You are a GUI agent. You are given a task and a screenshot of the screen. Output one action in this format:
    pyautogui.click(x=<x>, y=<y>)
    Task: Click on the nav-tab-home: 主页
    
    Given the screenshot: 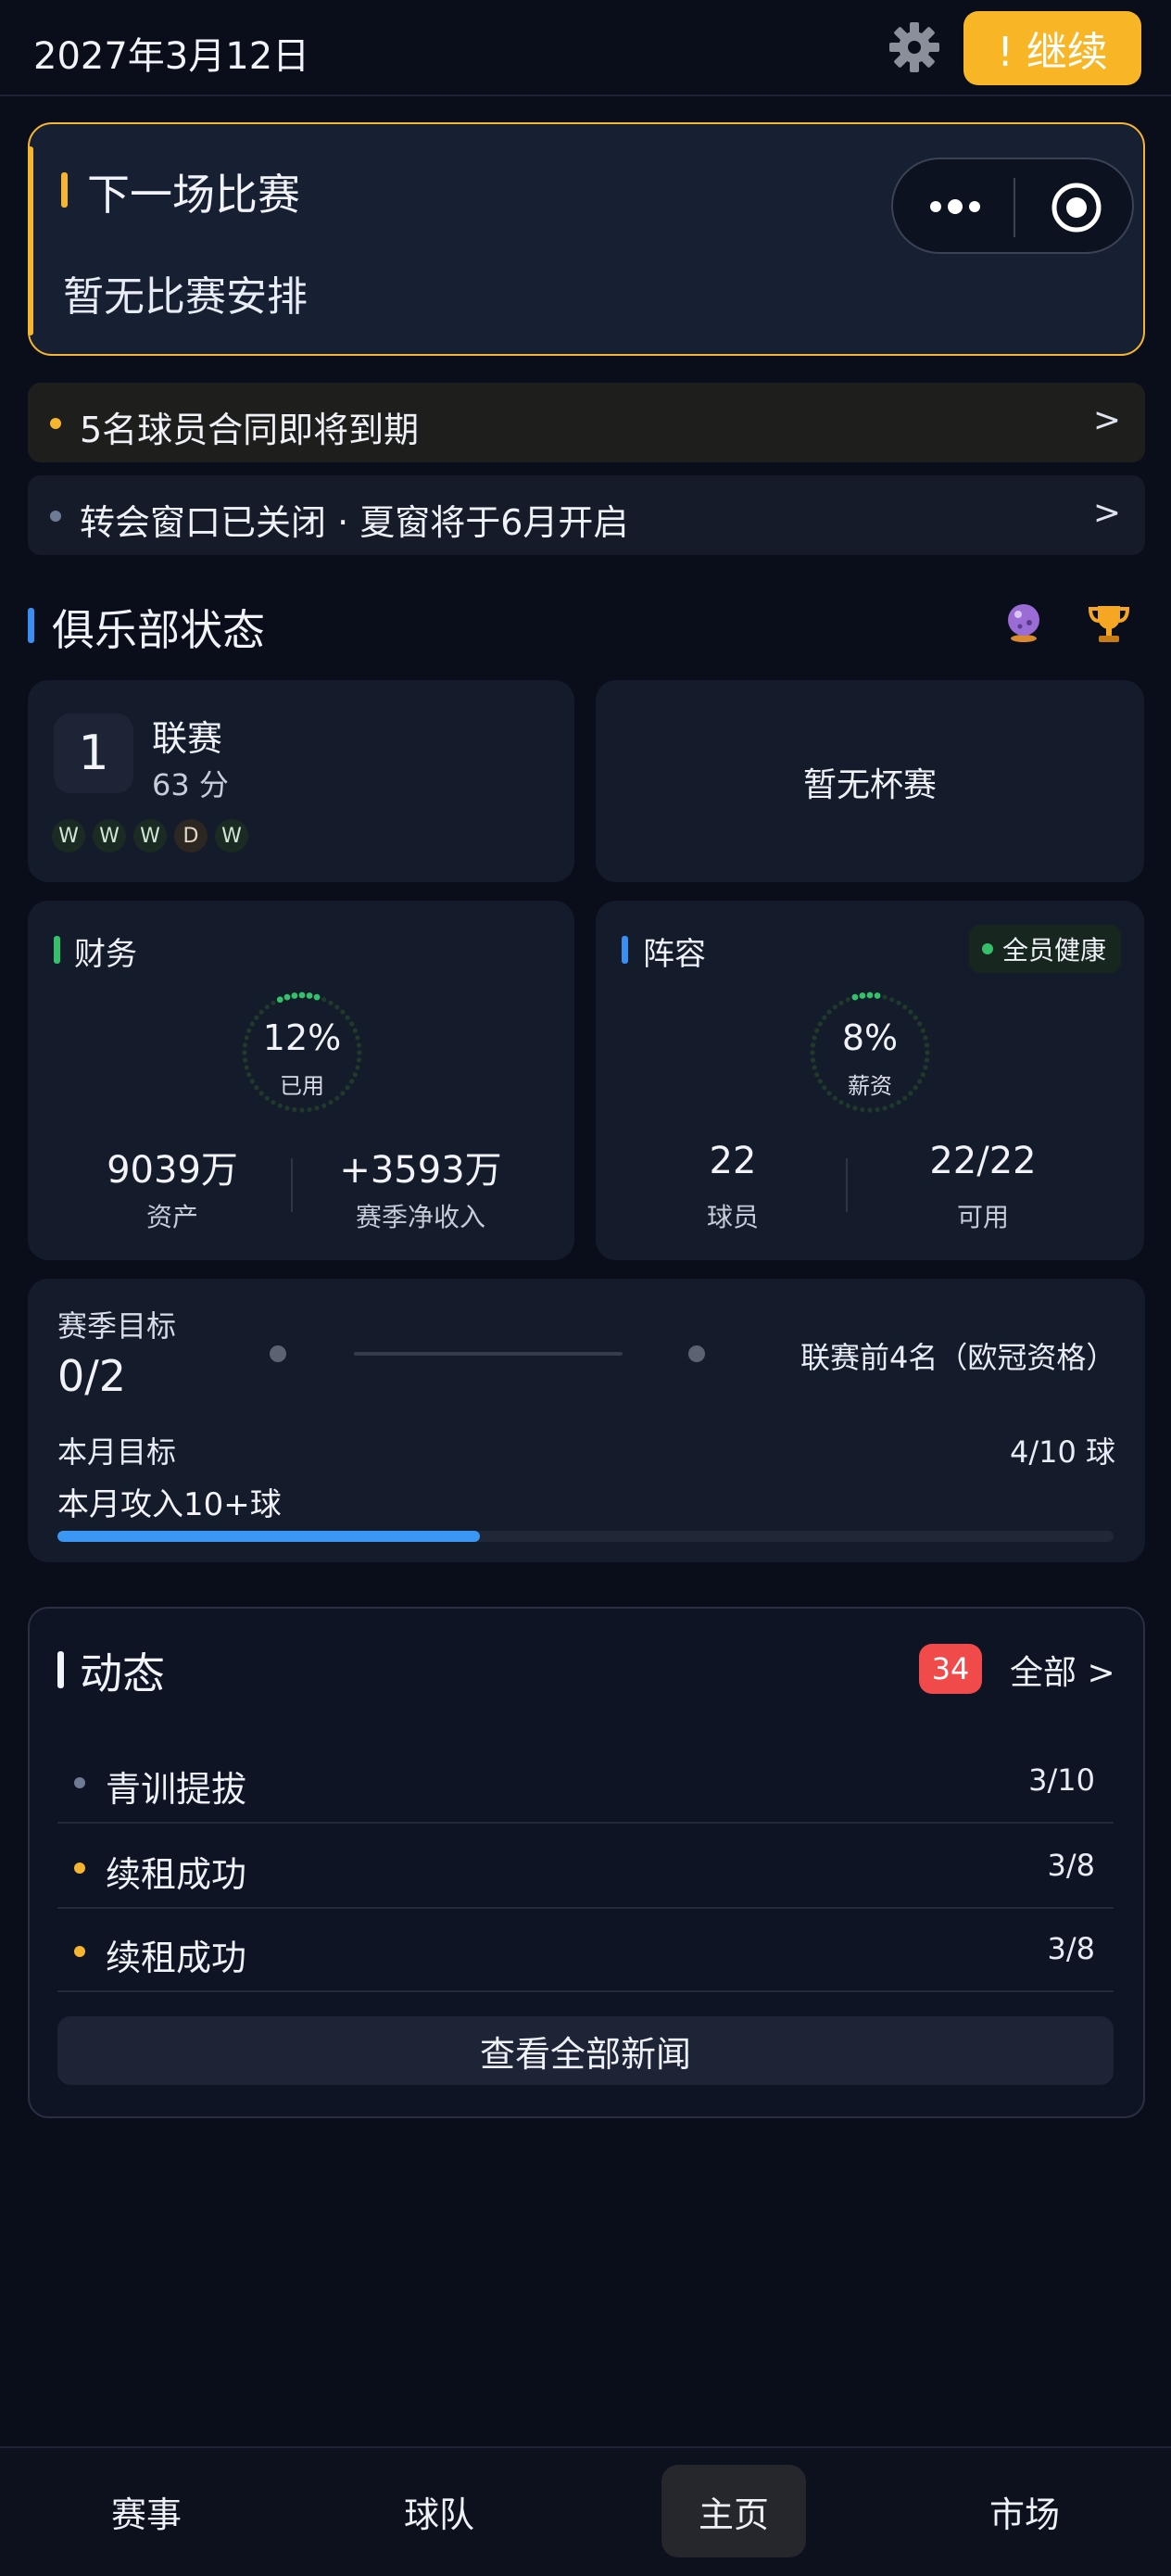 What is the action you would take?
    pyautogui.click(x=733, y=2511)
    